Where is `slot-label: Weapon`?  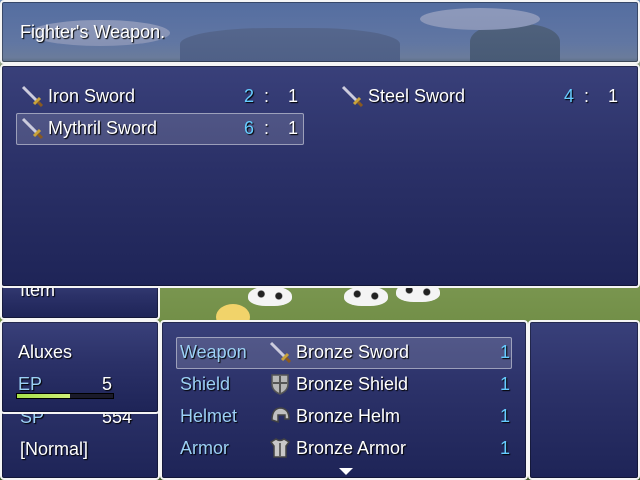 slot-label: Weapon is located at coordinates (213, 352).